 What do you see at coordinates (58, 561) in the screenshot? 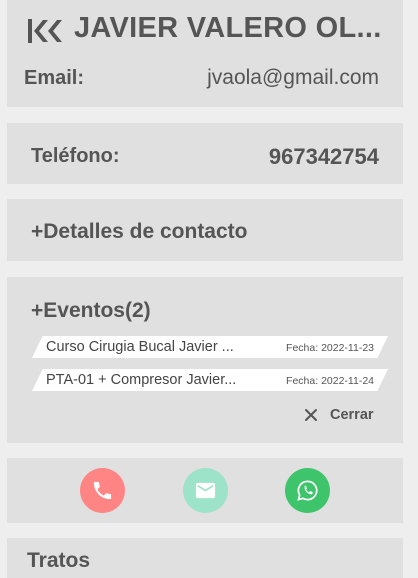
I see `deals-title: Tratos` at bounding box center [58, 561].